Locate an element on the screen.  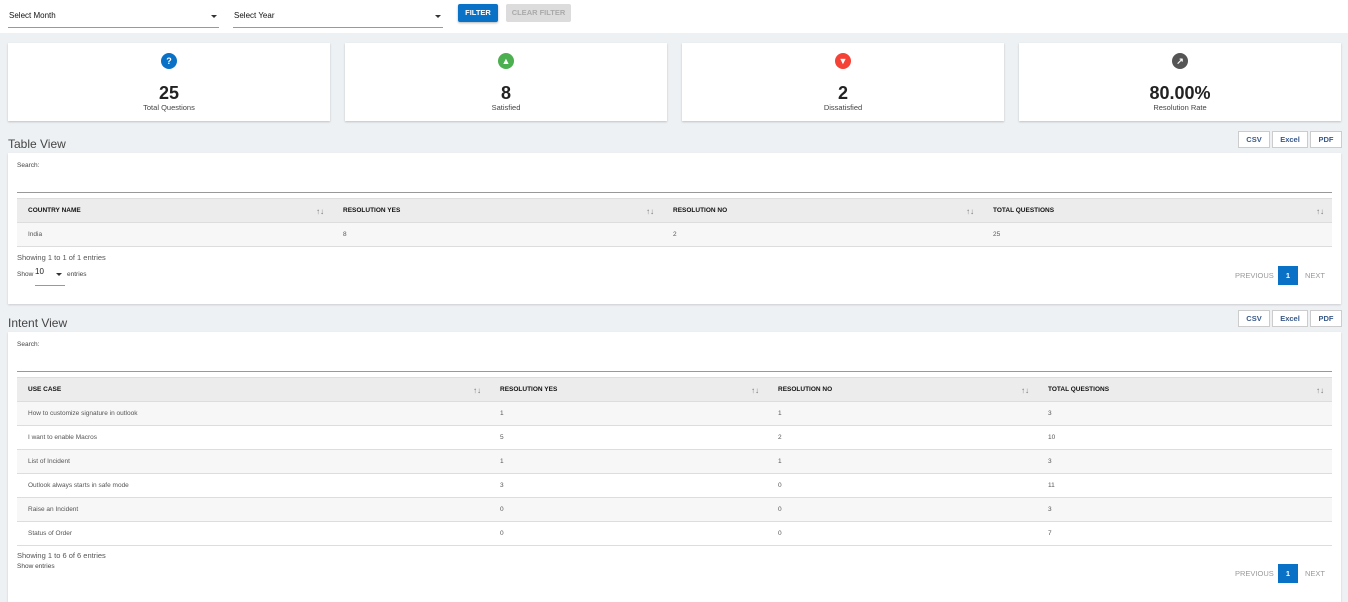
table-row: Raise an Incident 0 0 3 is located at coordinates (674, 509).